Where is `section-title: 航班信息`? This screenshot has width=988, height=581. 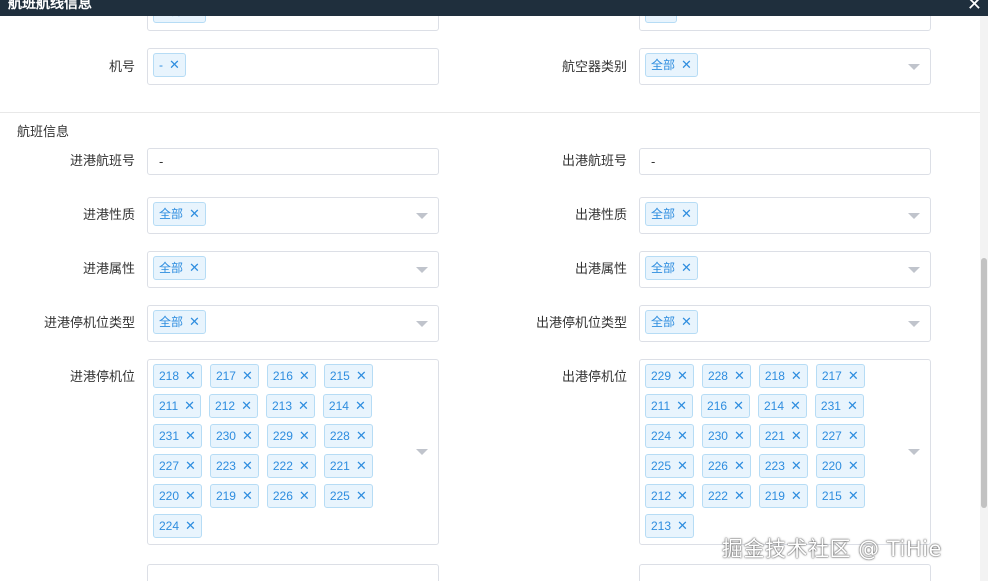 section-title: 航班信息 is located at coordinates (43, 131).